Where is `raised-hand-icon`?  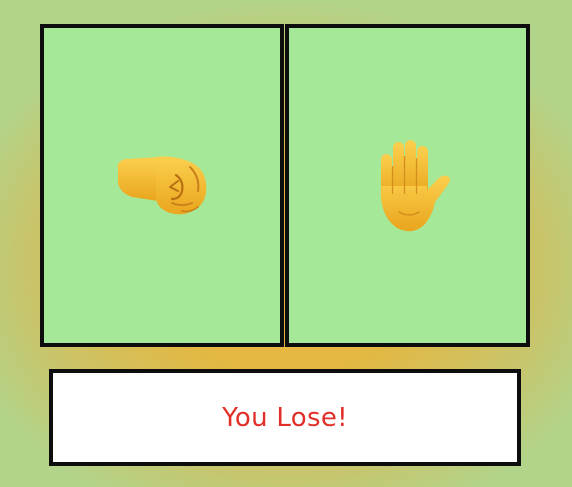
raised-hand-icon is located at coordinates (408, 186).